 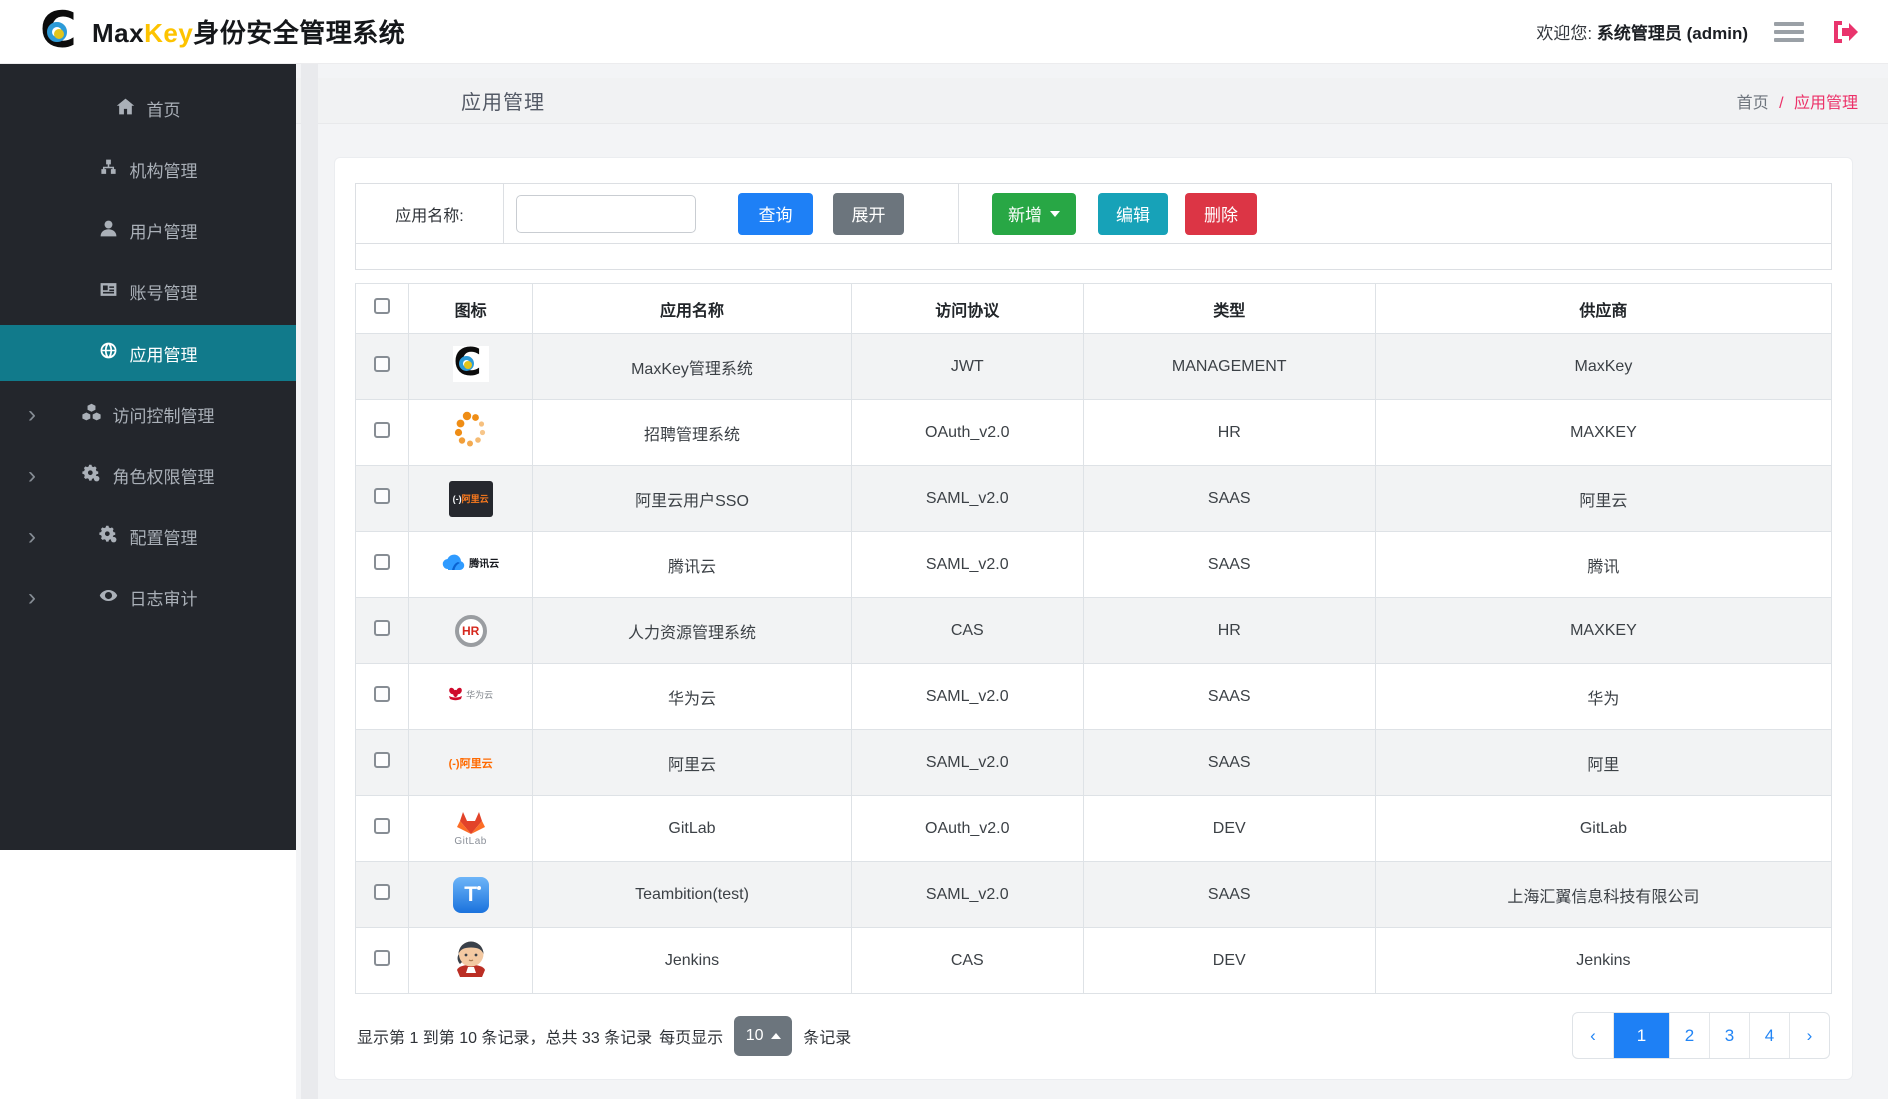 What do you see at coordinates (163, 293) in the screenshot?
I see `sidebar-item-label: 账号管理` at bounding box center [163, 293].